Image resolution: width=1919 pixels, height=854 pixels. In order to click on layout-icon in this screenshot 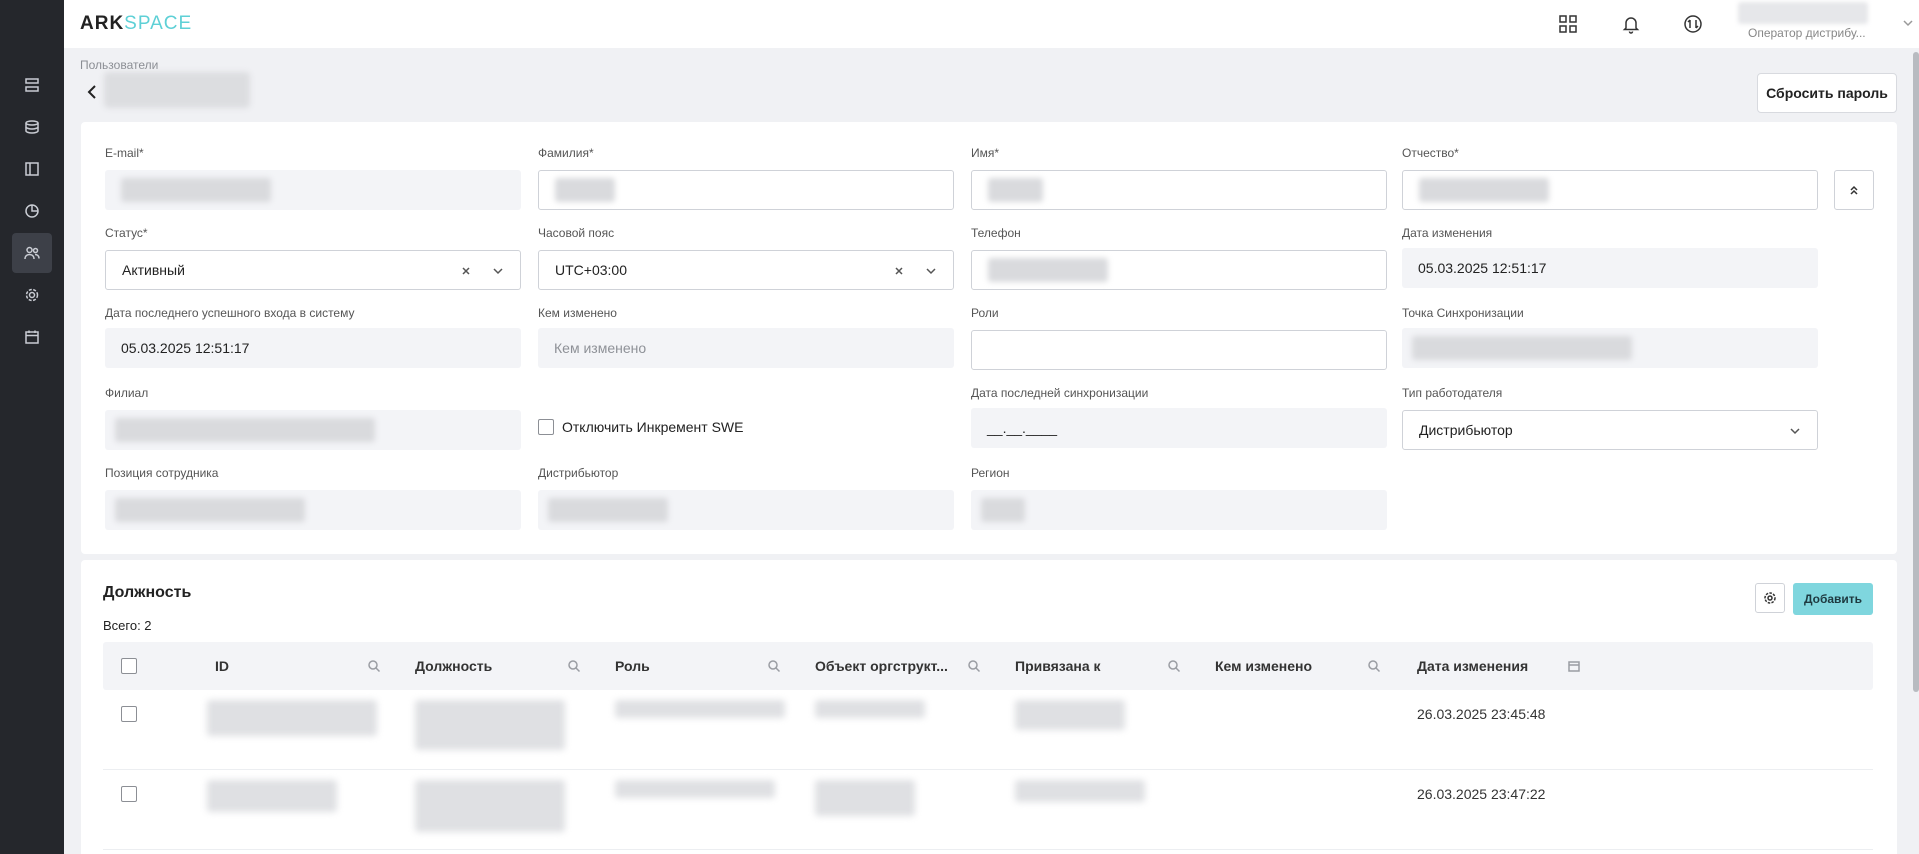, I will do `click(32, 169)`.